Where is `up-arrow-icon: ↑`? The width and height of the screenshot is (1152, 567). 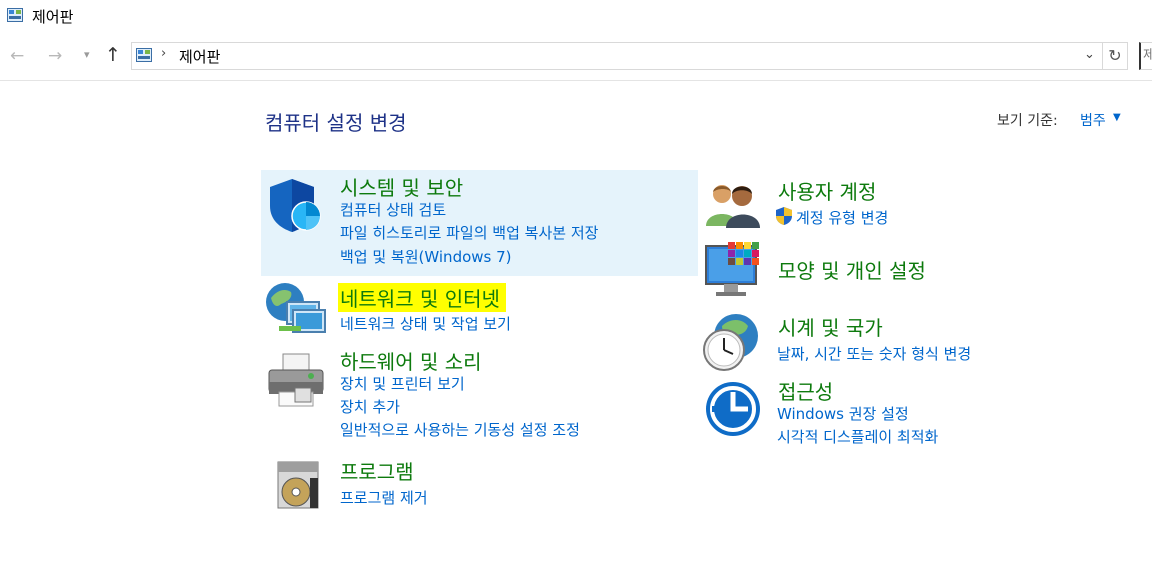 up-arrow-icon: ↑ is located at coordinates (113, 55).